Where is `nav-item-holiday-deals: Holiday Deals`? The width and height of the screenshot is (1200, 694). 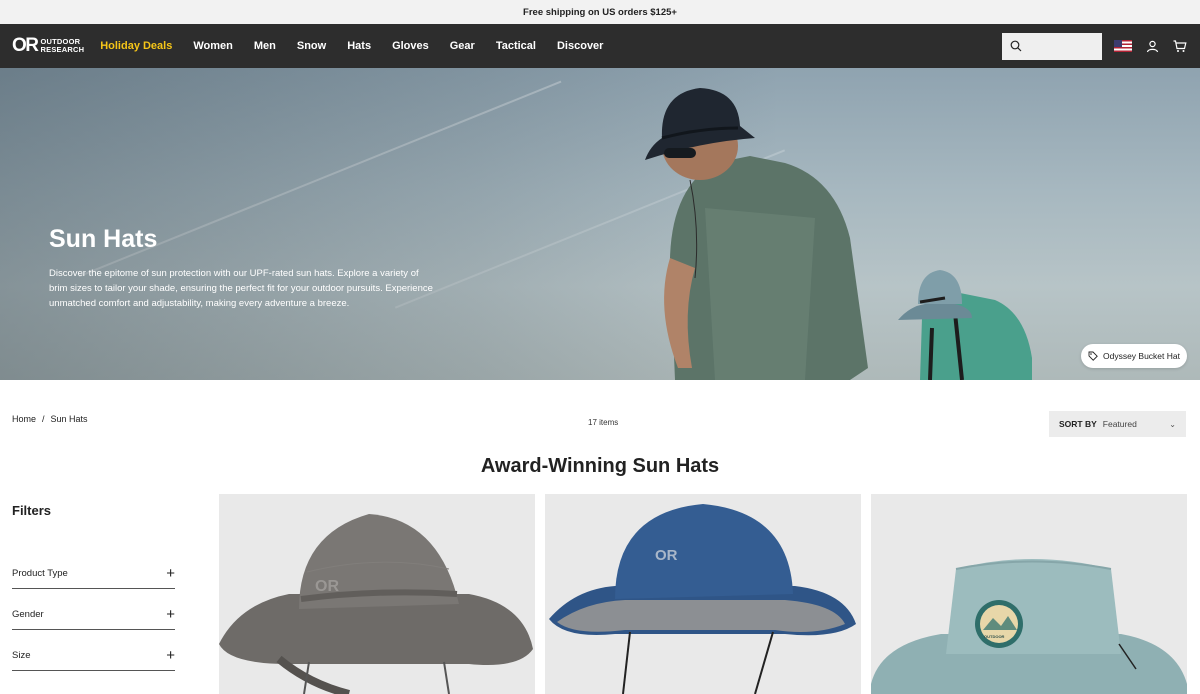 nav-item-holiday-deals: Holiday Deals is located at coordinates (136, 46).